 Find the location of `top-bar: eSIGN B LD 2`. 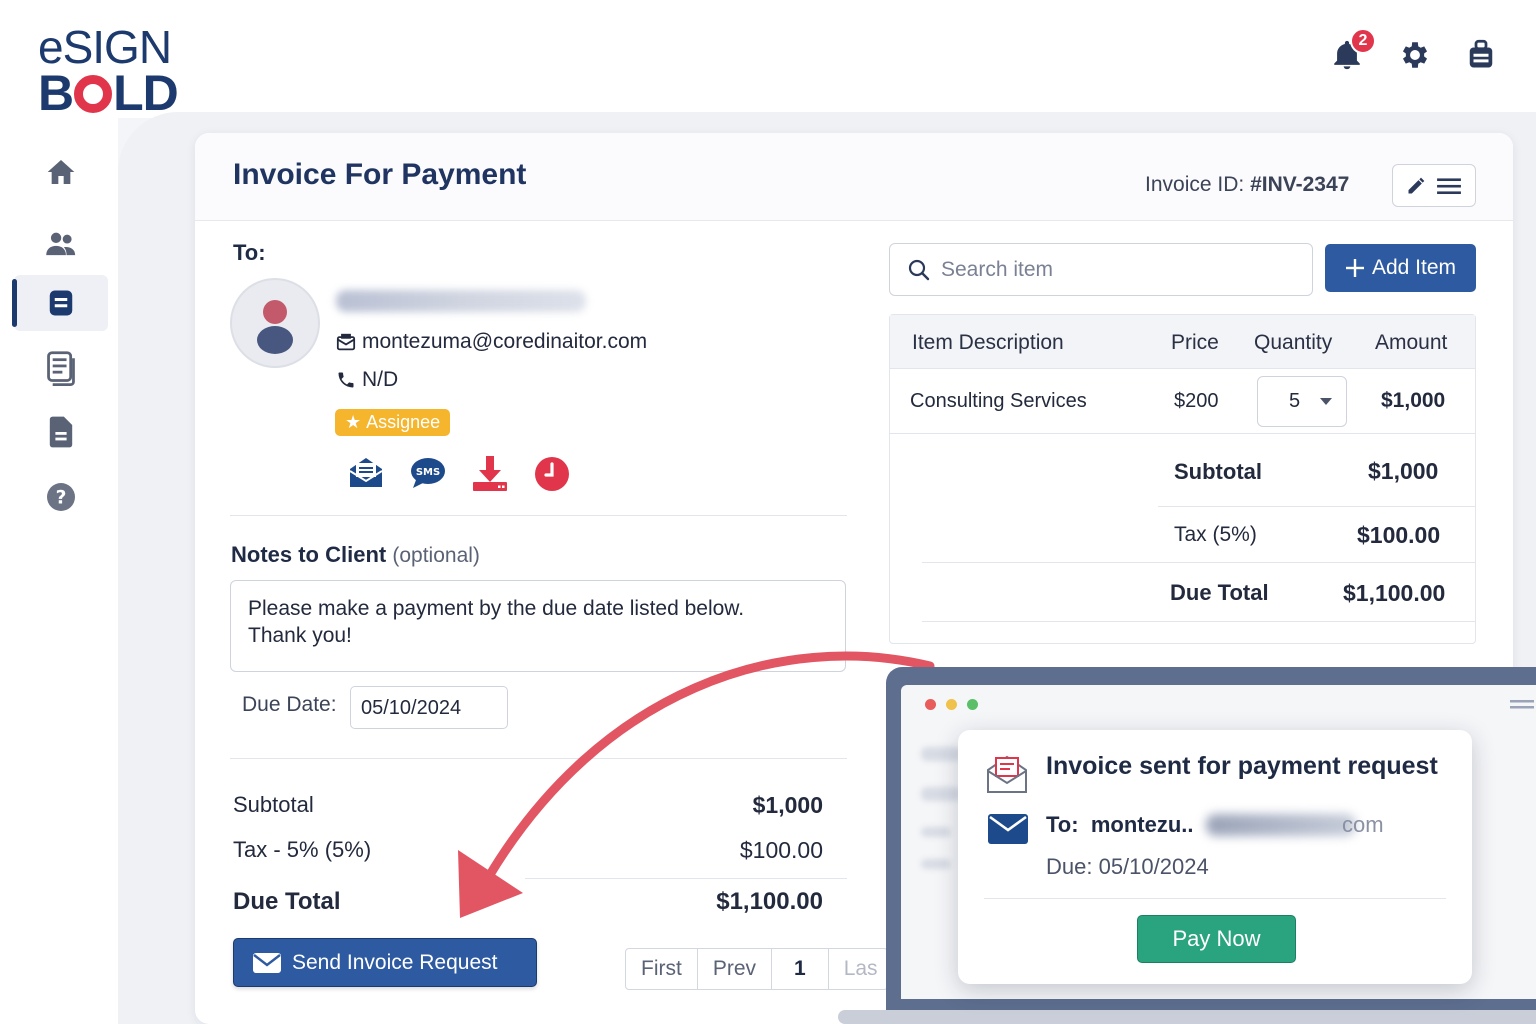

top-bar: eSIGN B LD 2 is located at coordinates (768, 59).